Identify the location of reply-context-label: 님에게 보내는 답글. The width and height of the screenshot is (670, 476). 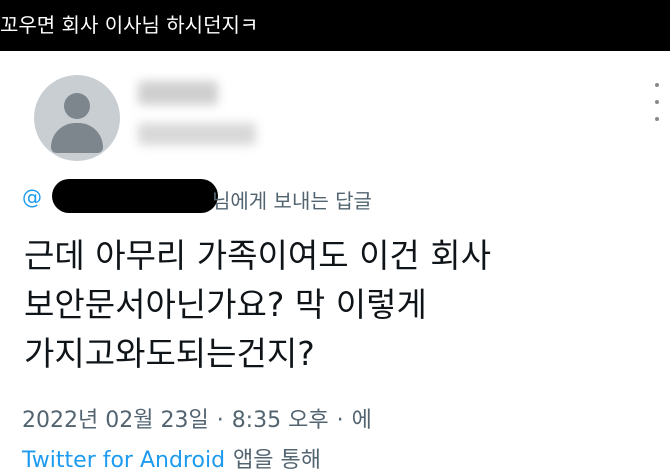
(292, 201).